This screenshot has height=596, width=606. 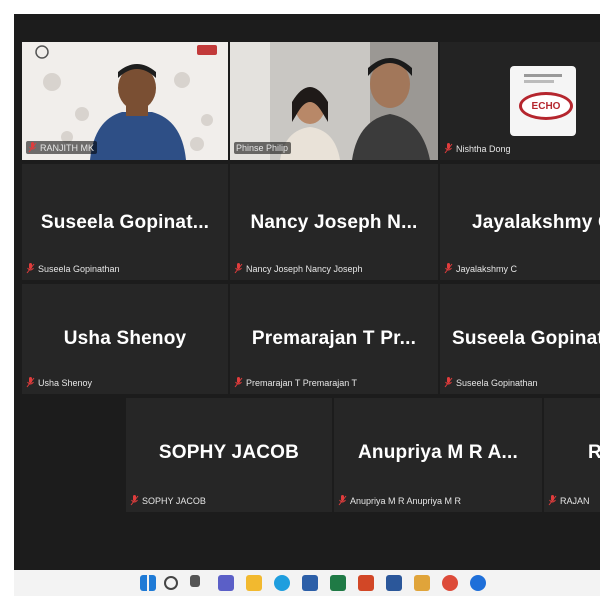 I want to click on participant-name: Nishtha Dong, so click(x=483, y=148).